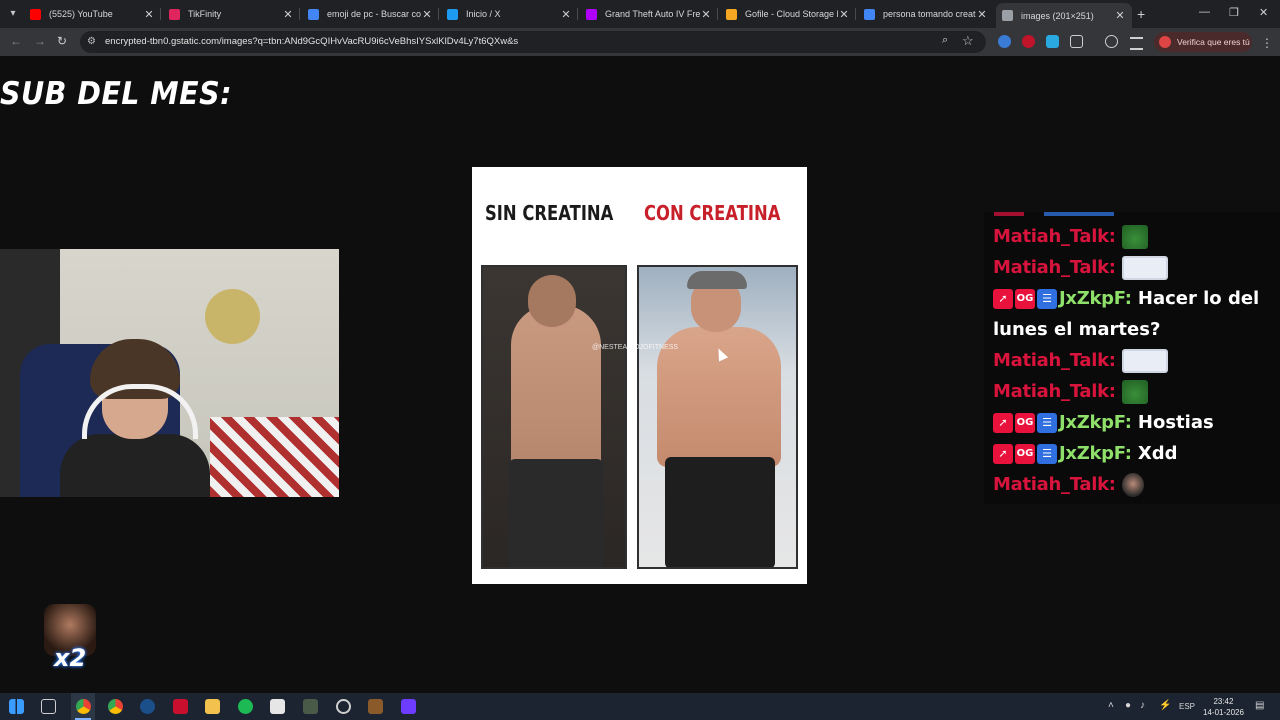  I want to click on chat-message: ➚ OG ☰ JxZkpF: Hacer lo del, so click(1126, 298).